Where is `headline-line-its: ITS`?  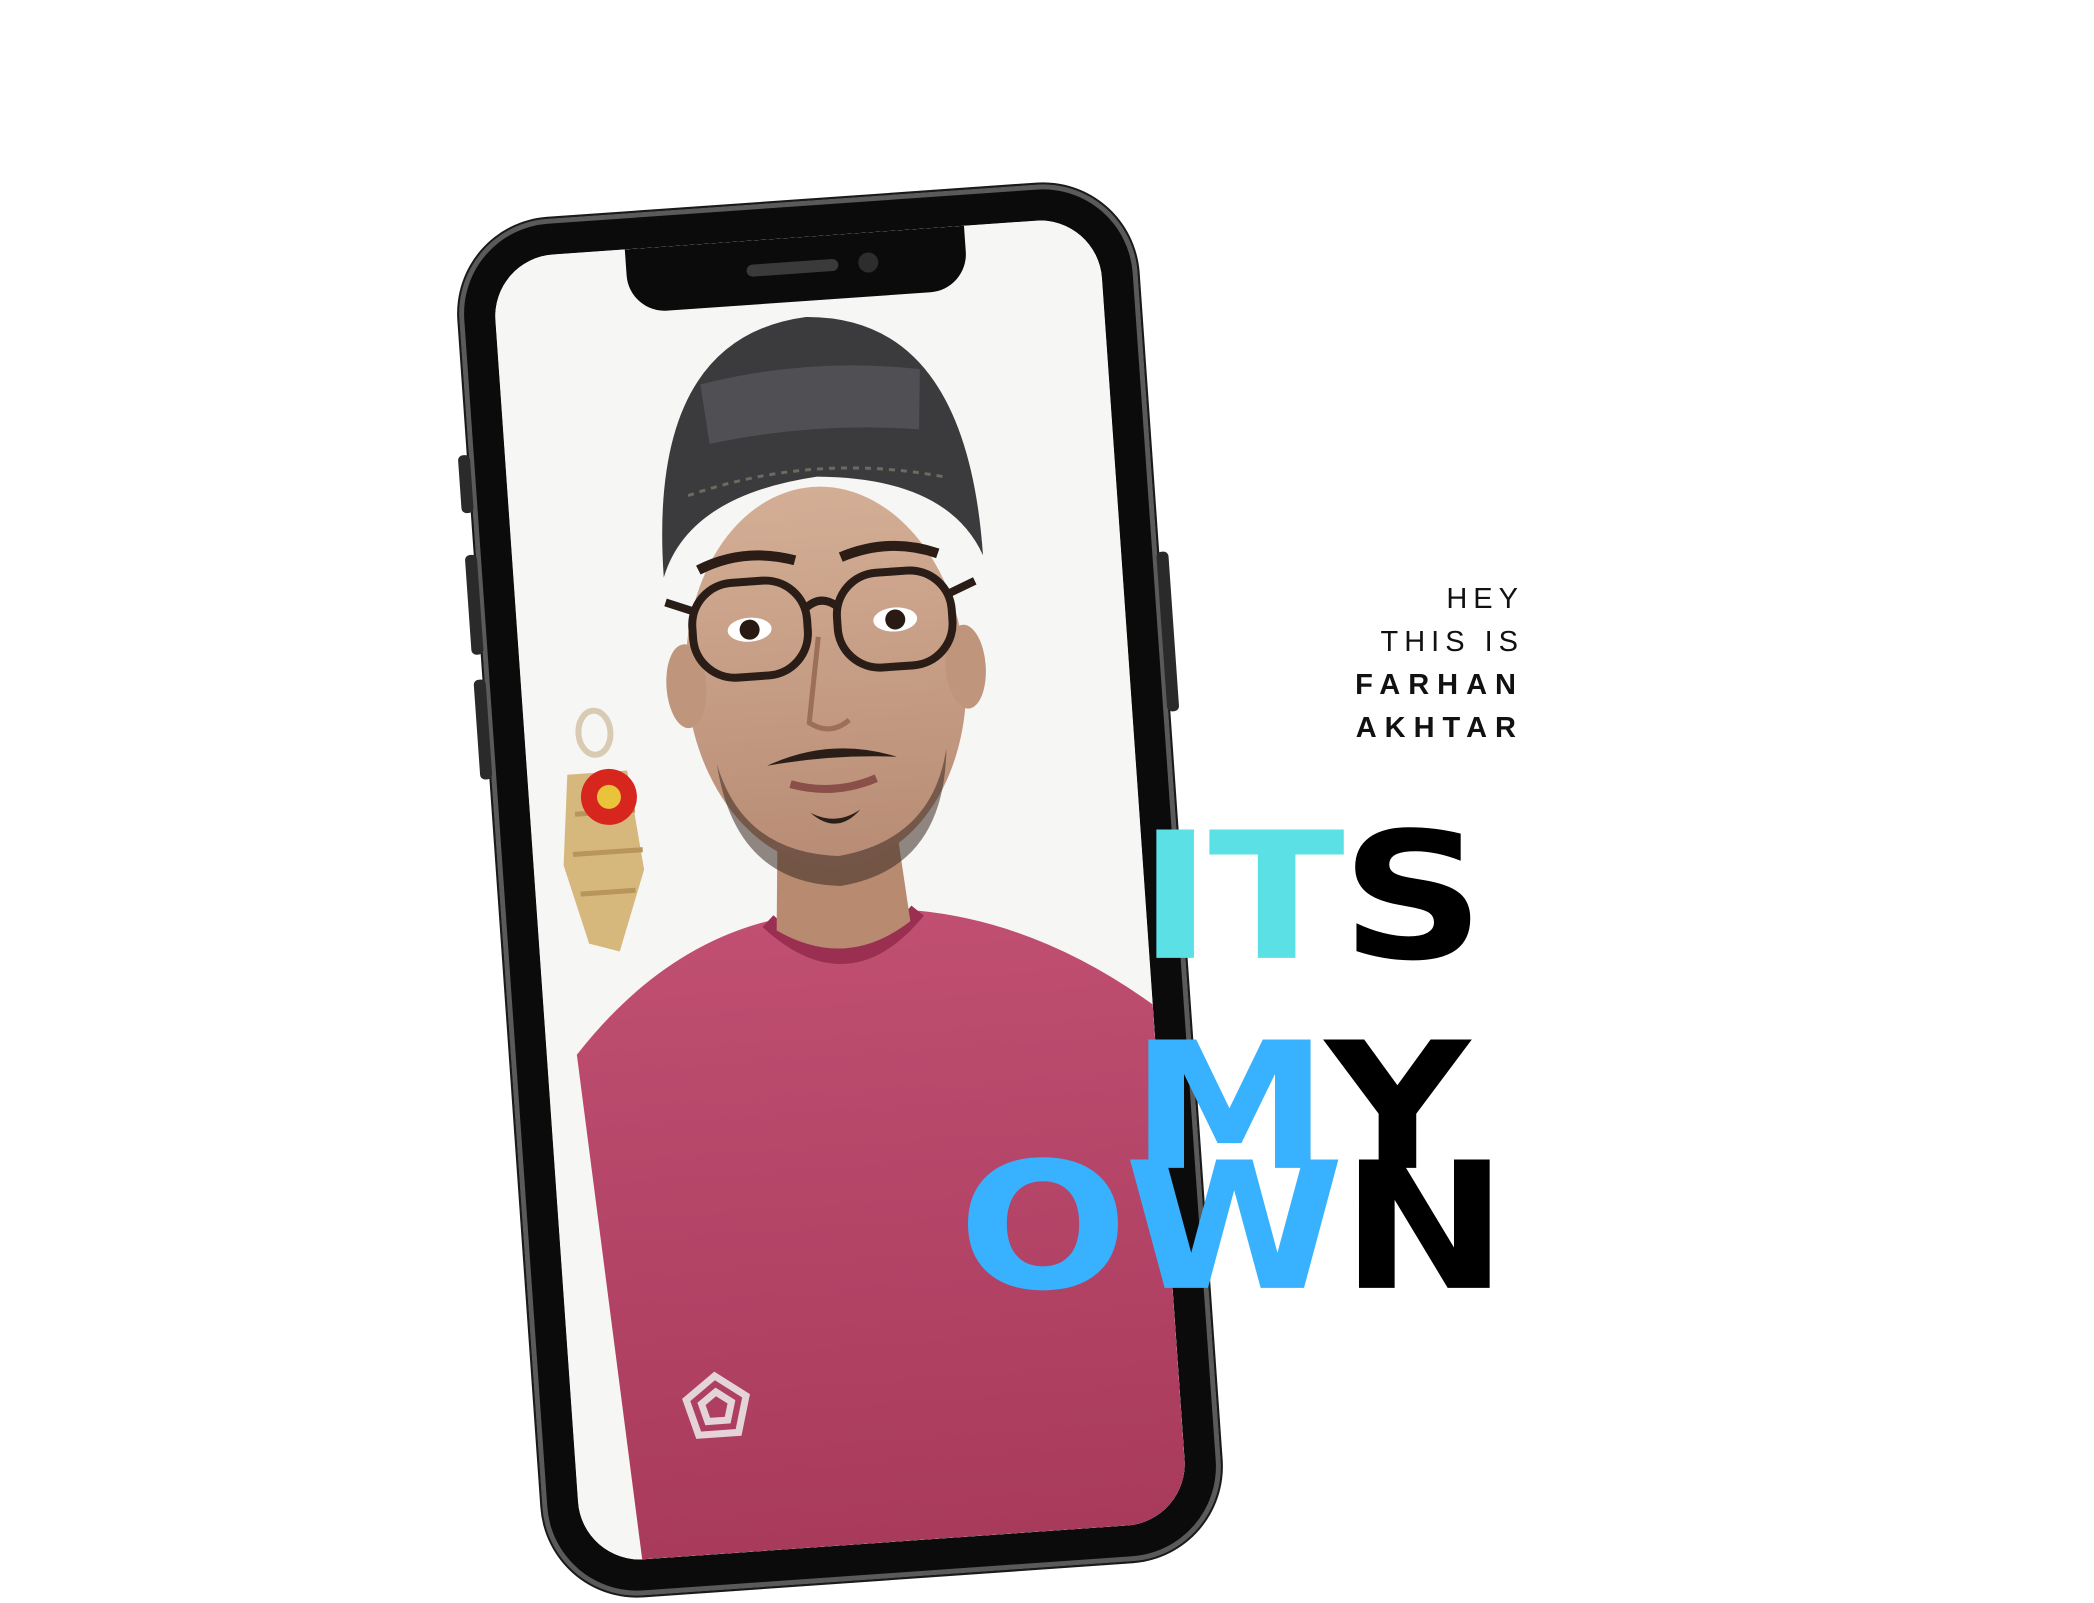 headline-line-its: ITS is located at coordinates (1311, 898).